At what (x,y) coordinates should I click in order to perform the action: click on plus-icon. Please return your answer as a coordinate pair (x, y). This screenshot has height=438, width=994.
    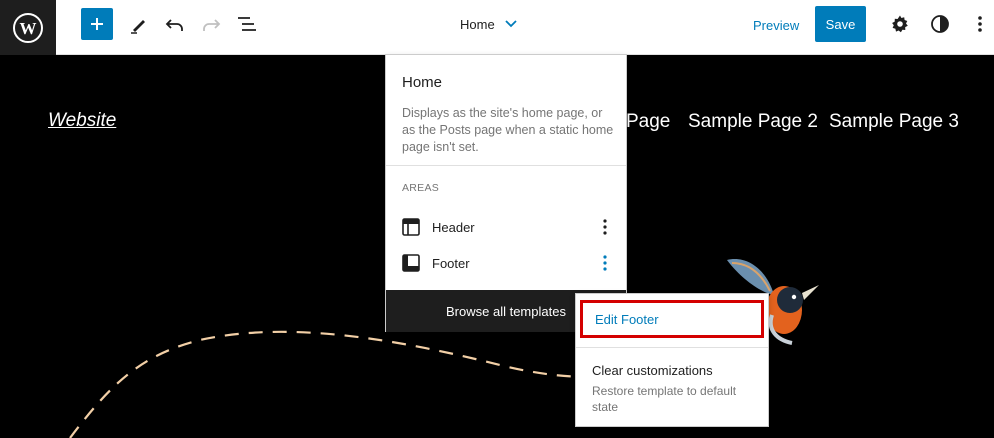
    Looking at the image, I should click on (97, 24).